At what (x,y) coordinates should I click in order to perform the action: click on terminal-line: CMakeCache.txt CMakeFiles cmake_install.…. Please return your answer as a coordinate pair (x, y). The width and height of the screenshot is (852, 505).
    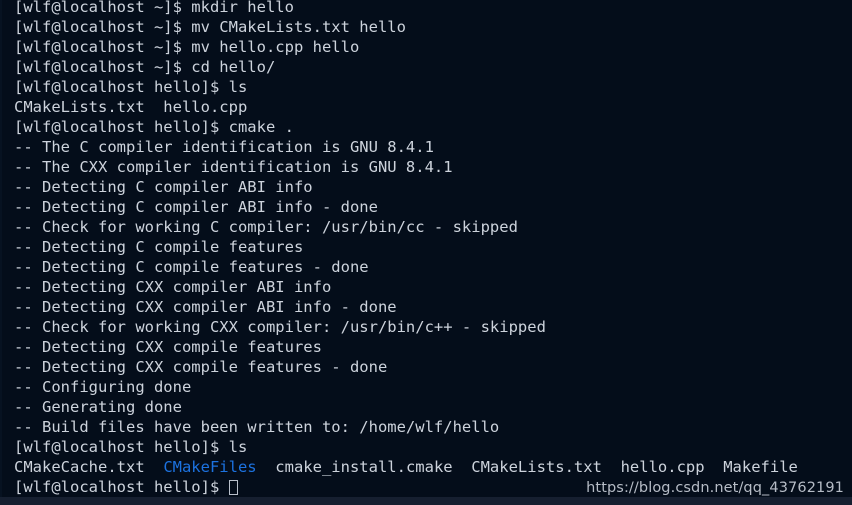
    Looking at the image, I should click on (433, 467).